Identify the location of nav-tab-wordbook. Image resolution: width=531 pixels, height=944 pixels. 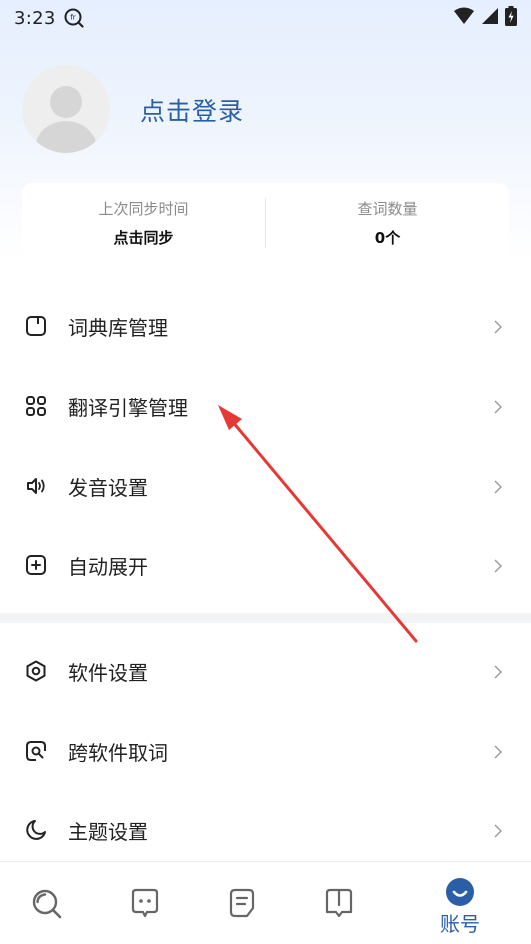
(339, 903).